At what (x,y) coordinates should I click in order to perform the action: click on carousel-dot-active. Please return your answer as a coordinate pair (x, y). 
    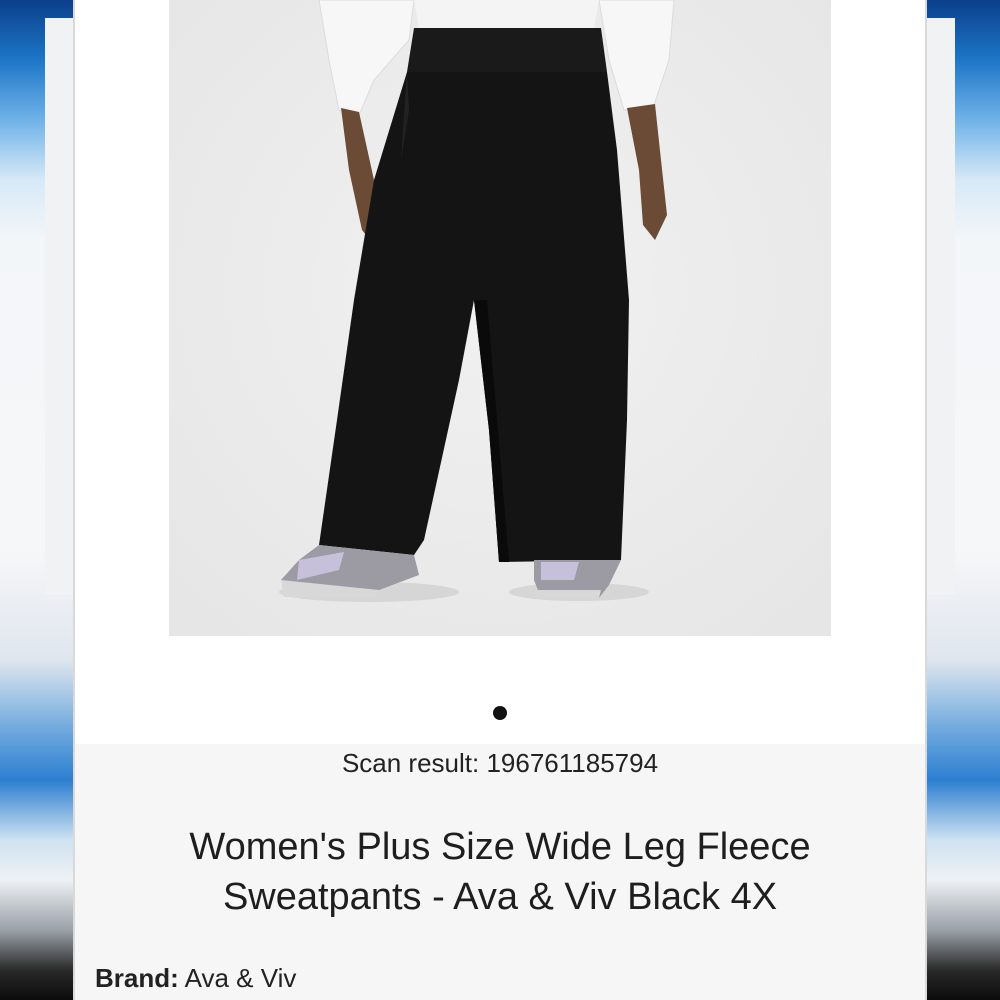
    Looking at the image, I should click on (500, 713).